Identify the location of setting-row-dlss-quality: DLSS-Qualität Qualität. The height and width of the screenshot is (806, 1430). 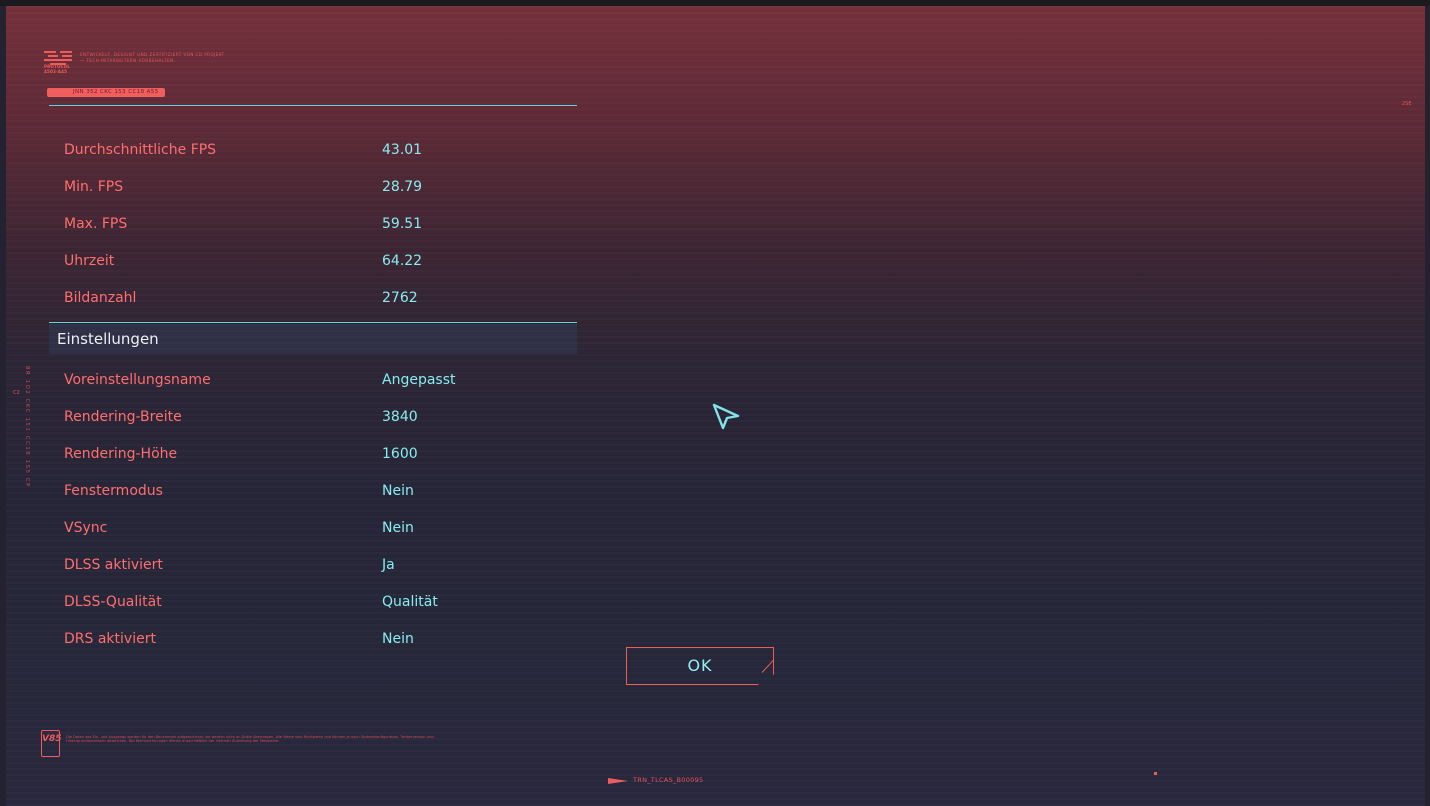
(324, 605).